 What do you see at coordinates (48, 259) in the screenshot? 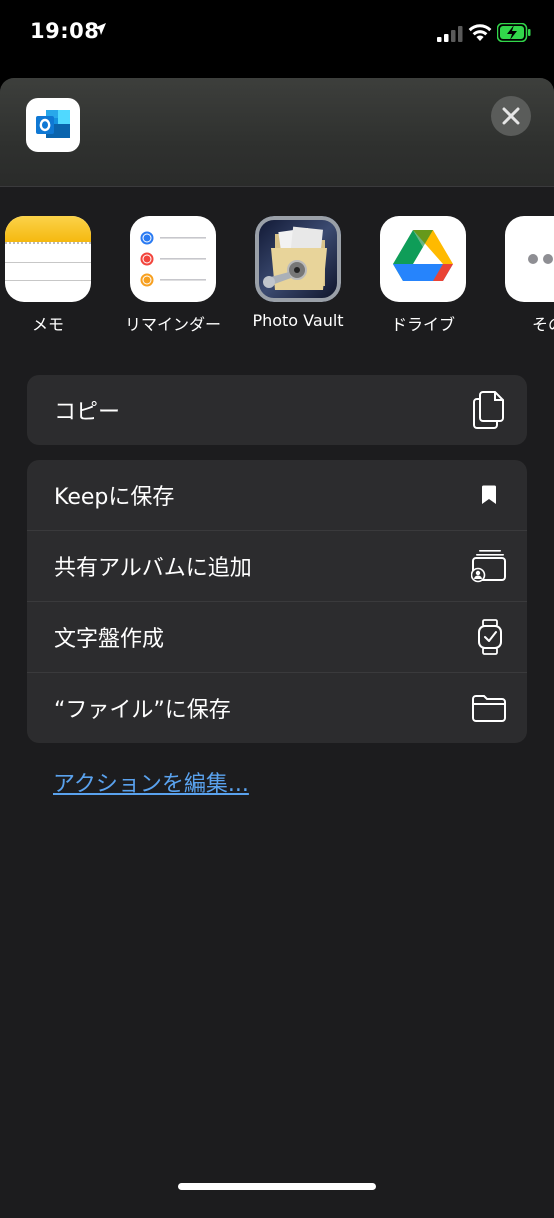
I see `notes-icon` at bounding box center [48, 259].